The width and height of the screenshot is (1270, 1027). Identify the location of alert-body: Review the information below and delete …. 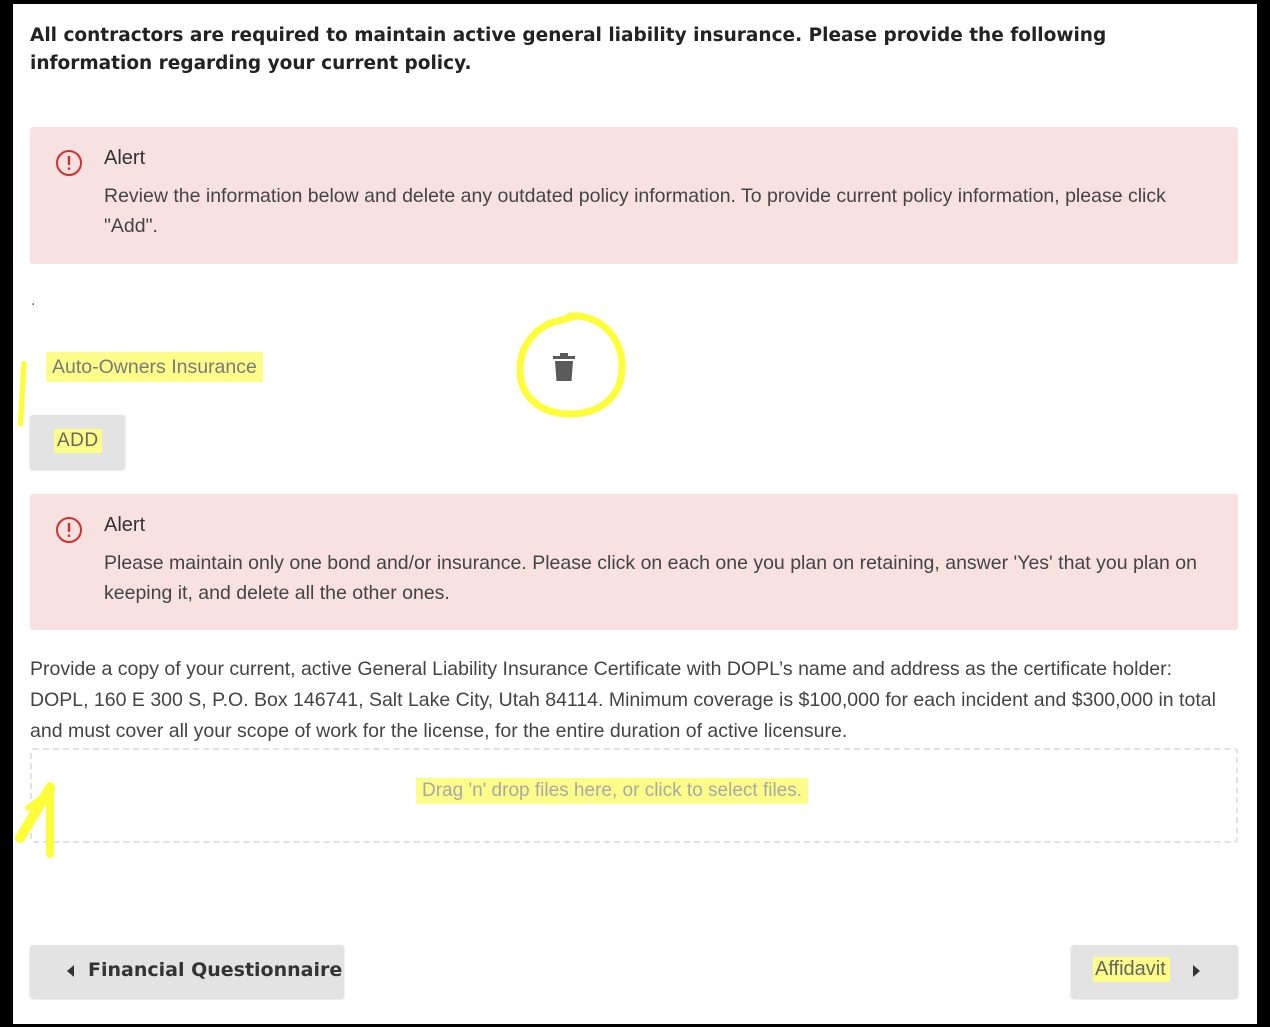
(635, 211).